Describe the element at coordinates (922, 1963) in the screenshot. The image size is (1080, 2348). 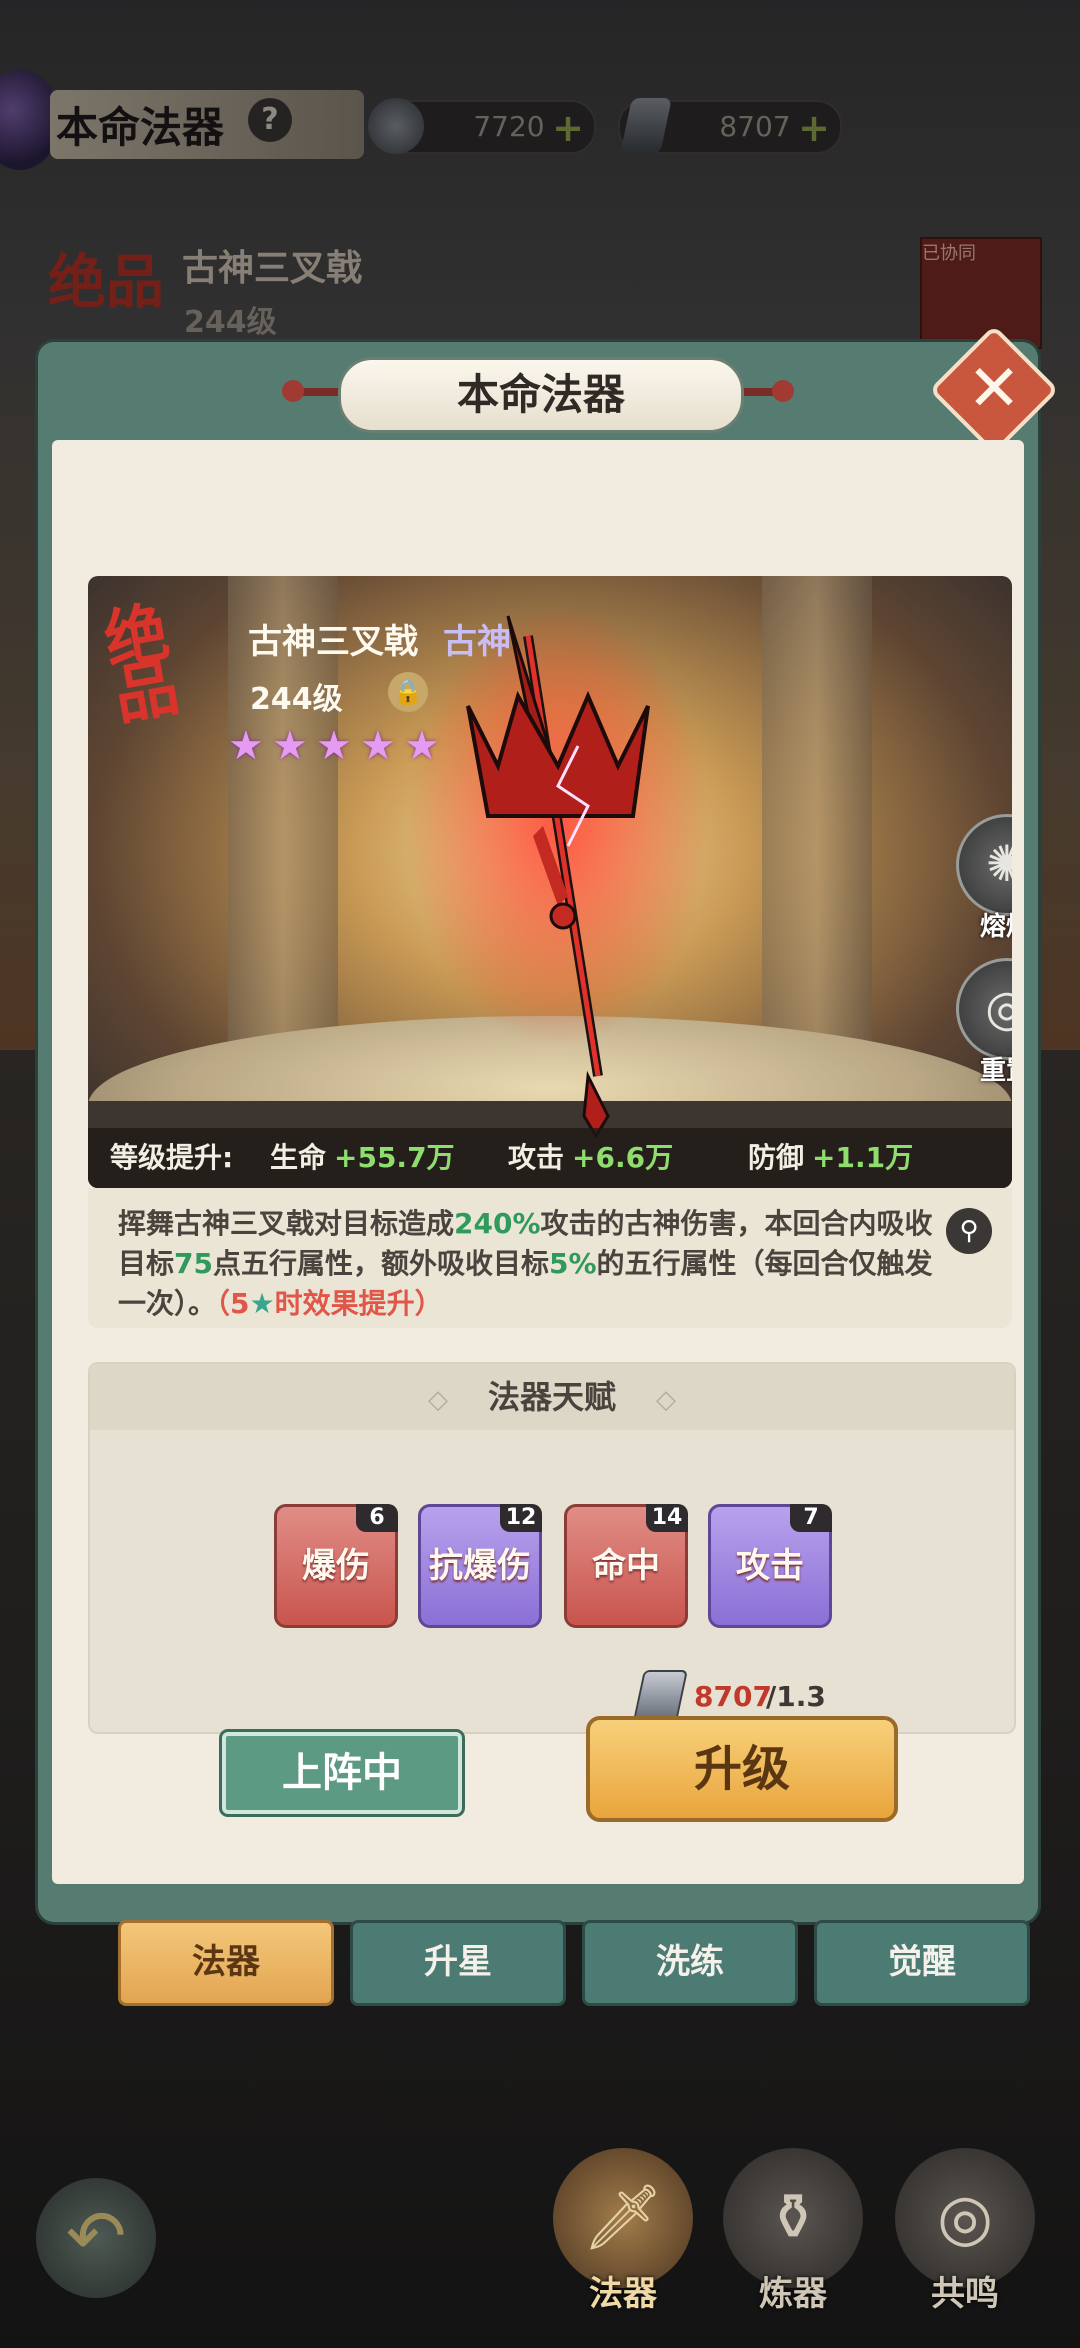
I see `tab-awaken: 觉醒` at that location.